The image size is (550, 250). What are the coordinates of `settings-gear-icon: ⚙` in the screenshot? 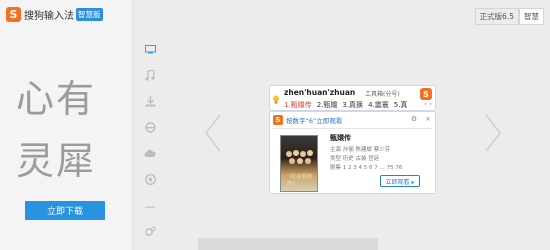 It's located at (414, 119).